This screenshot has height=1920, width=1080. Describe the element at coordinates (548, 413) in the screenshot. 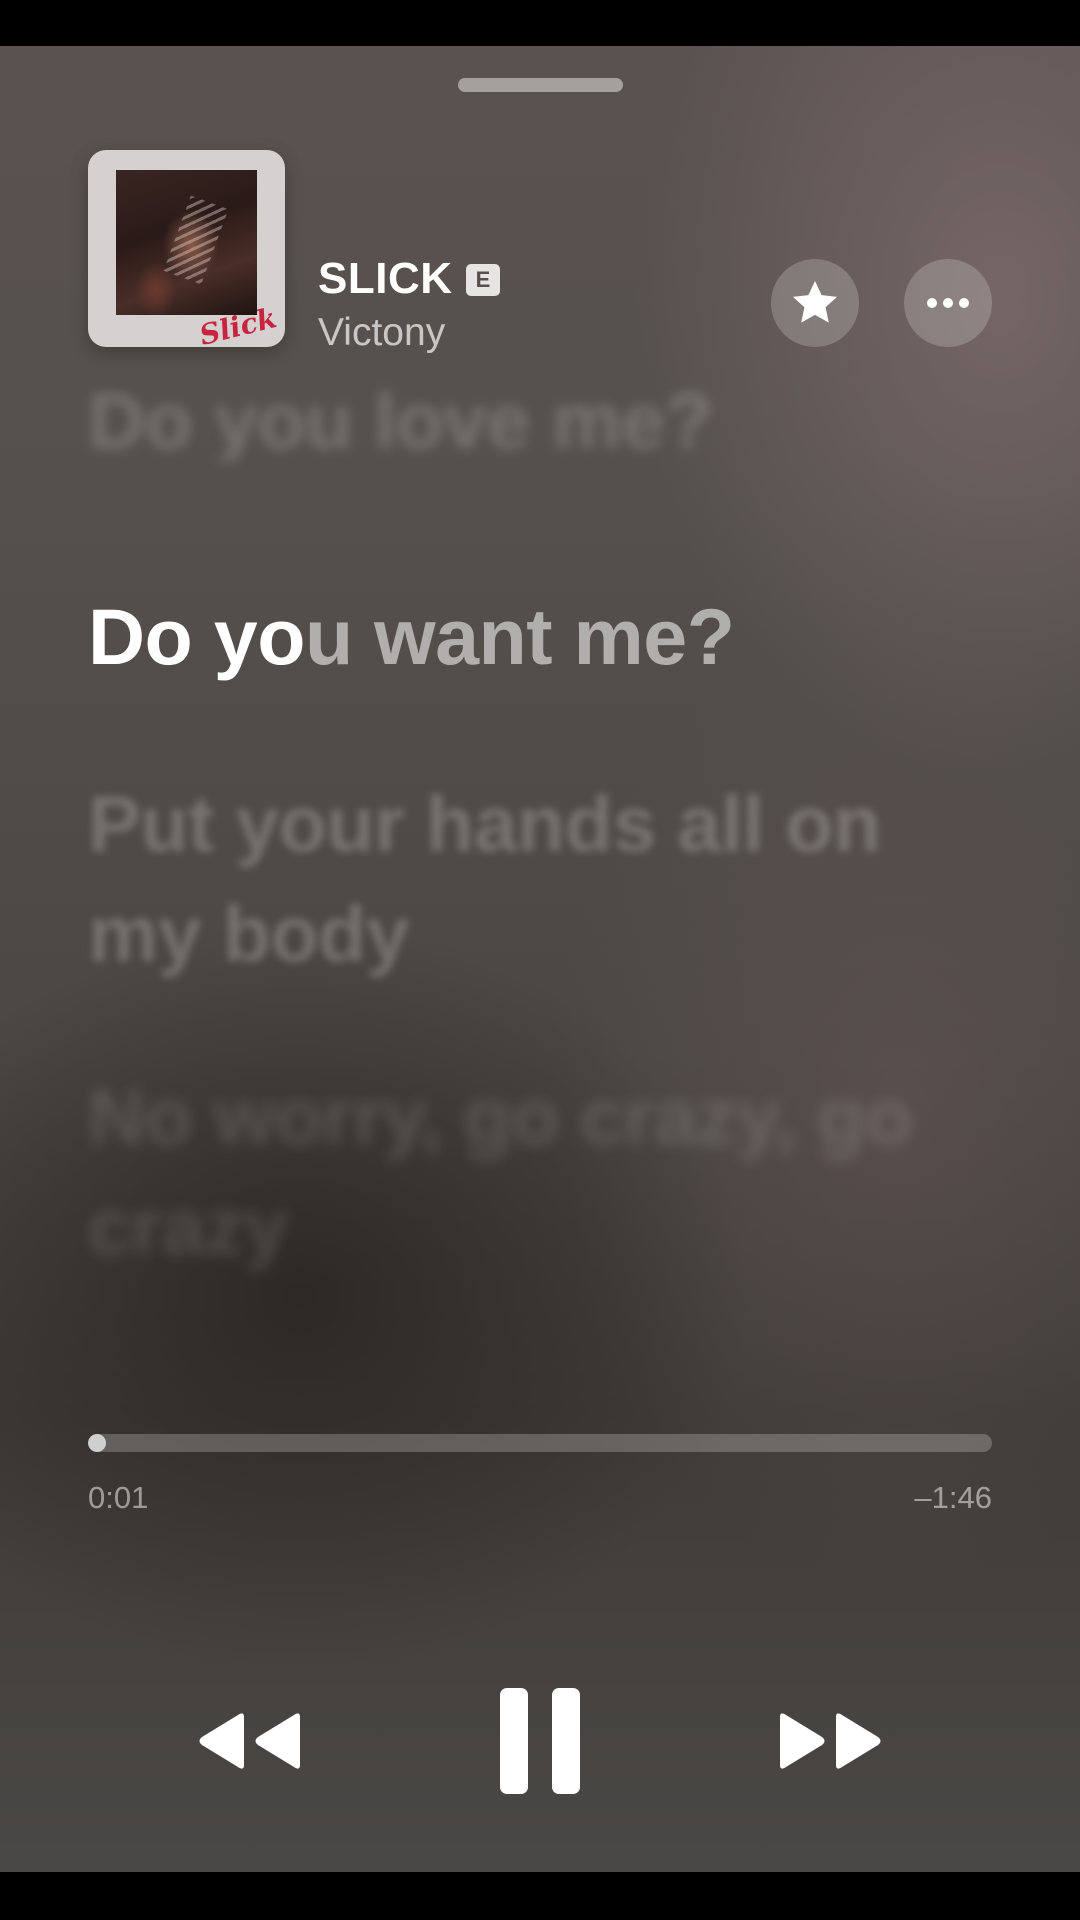

I see `lyric-line-previous: Do you love me?` at that location.